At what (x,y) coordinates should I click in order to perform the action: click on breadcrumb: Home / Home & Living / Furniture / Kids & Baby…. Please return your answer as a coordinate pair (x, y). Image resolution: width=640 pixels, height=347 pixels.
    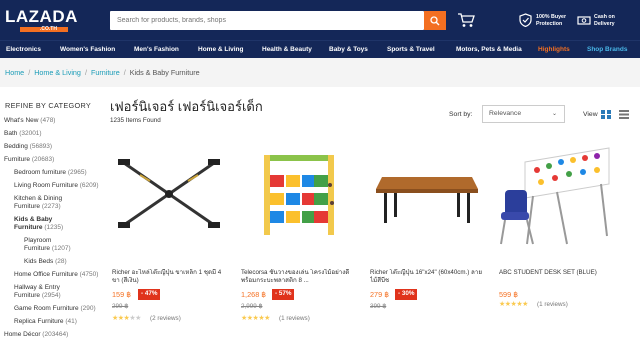
    Looking at the image, I should click on (102, 72).